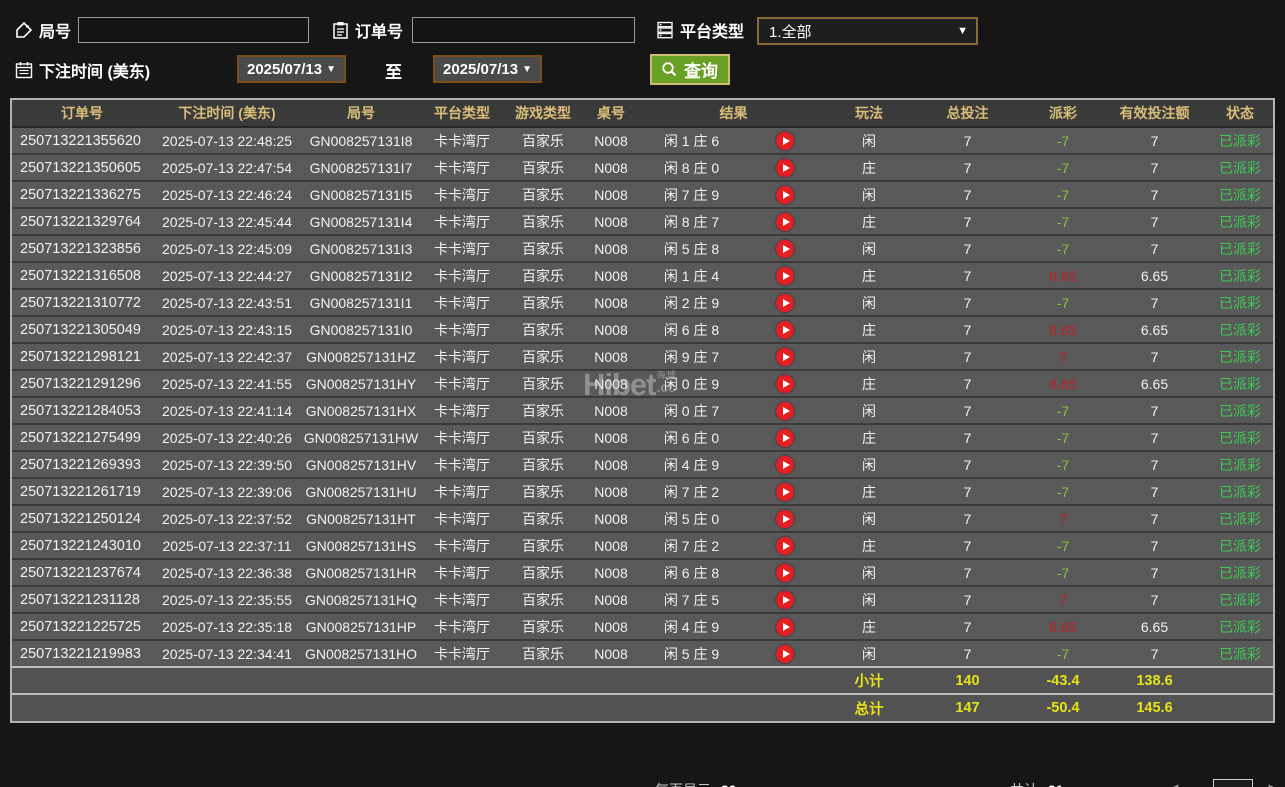 The image size is (1285, 787). What do you see at coordinates (523, 30) in the screenshot?
I see `order-number-input` at bounding box center [523, 30].